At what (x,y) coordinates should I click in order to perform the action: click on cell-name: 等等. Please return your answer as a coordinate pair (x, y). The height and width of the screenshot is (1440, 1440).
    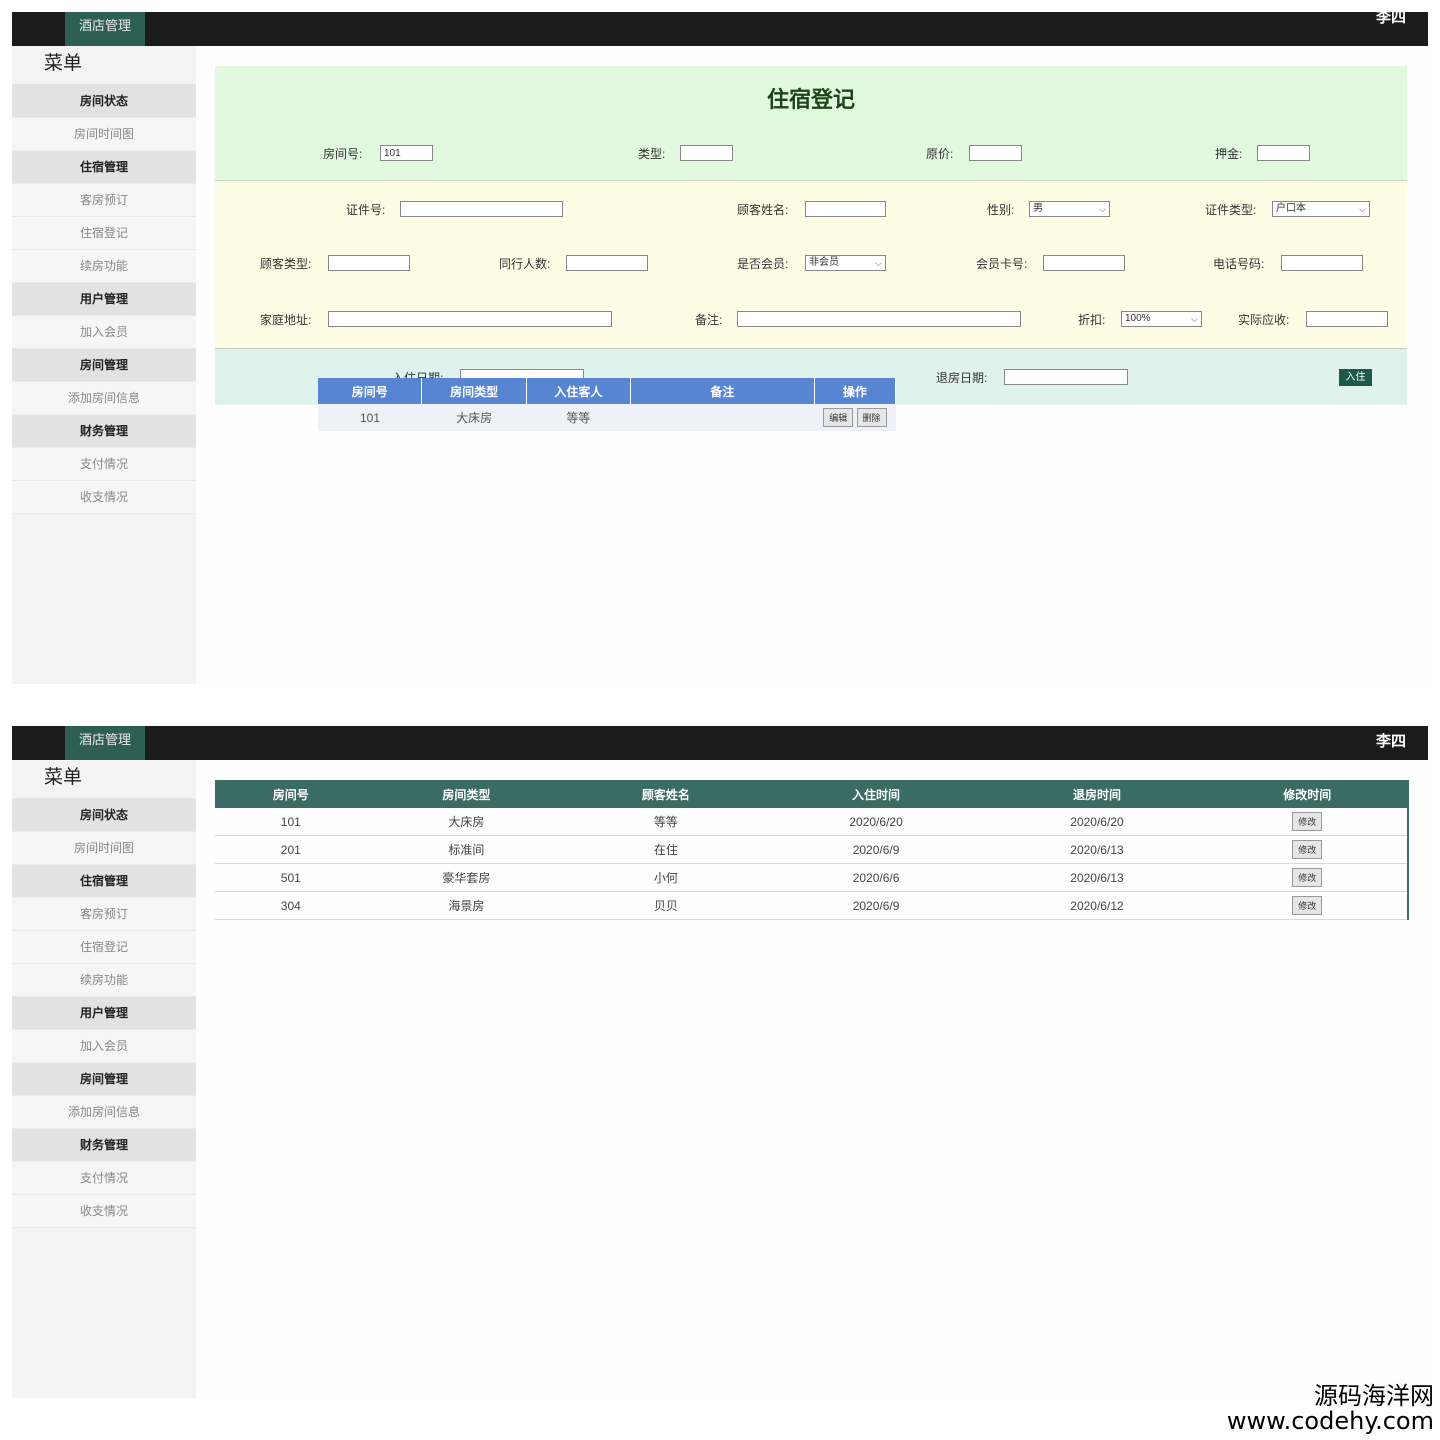
    Looking at the image, I should click on (666, 822).